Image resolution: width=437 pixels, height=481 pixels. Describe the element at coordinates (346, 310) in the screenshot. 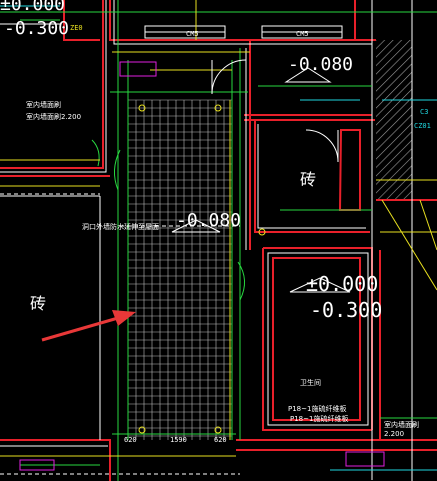

I see `level-bath-lower: -0.300` at that location.